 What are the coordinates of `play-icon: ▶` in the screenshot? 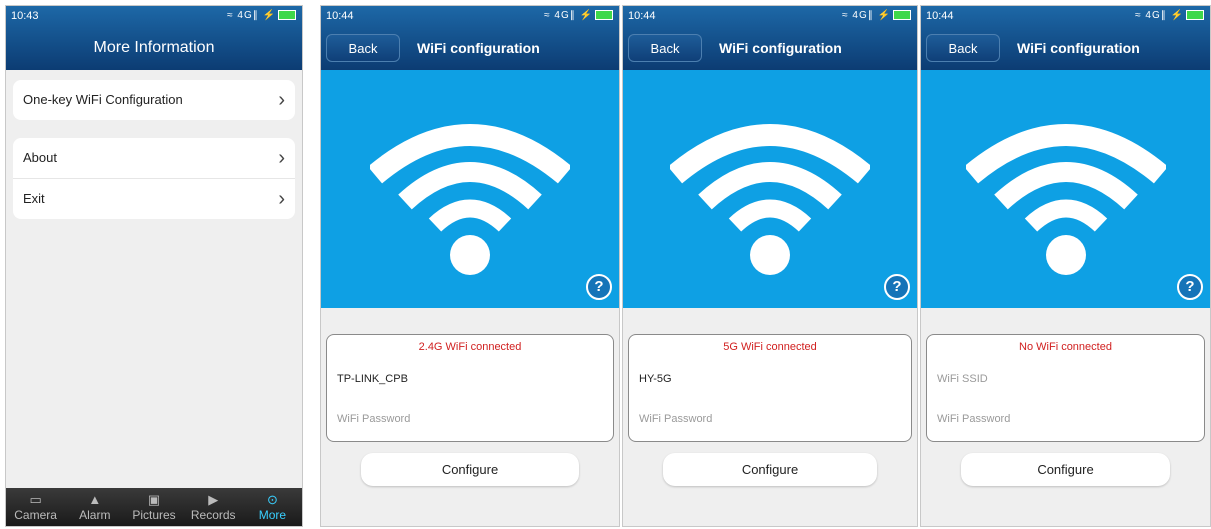 It's located at (213, 499).